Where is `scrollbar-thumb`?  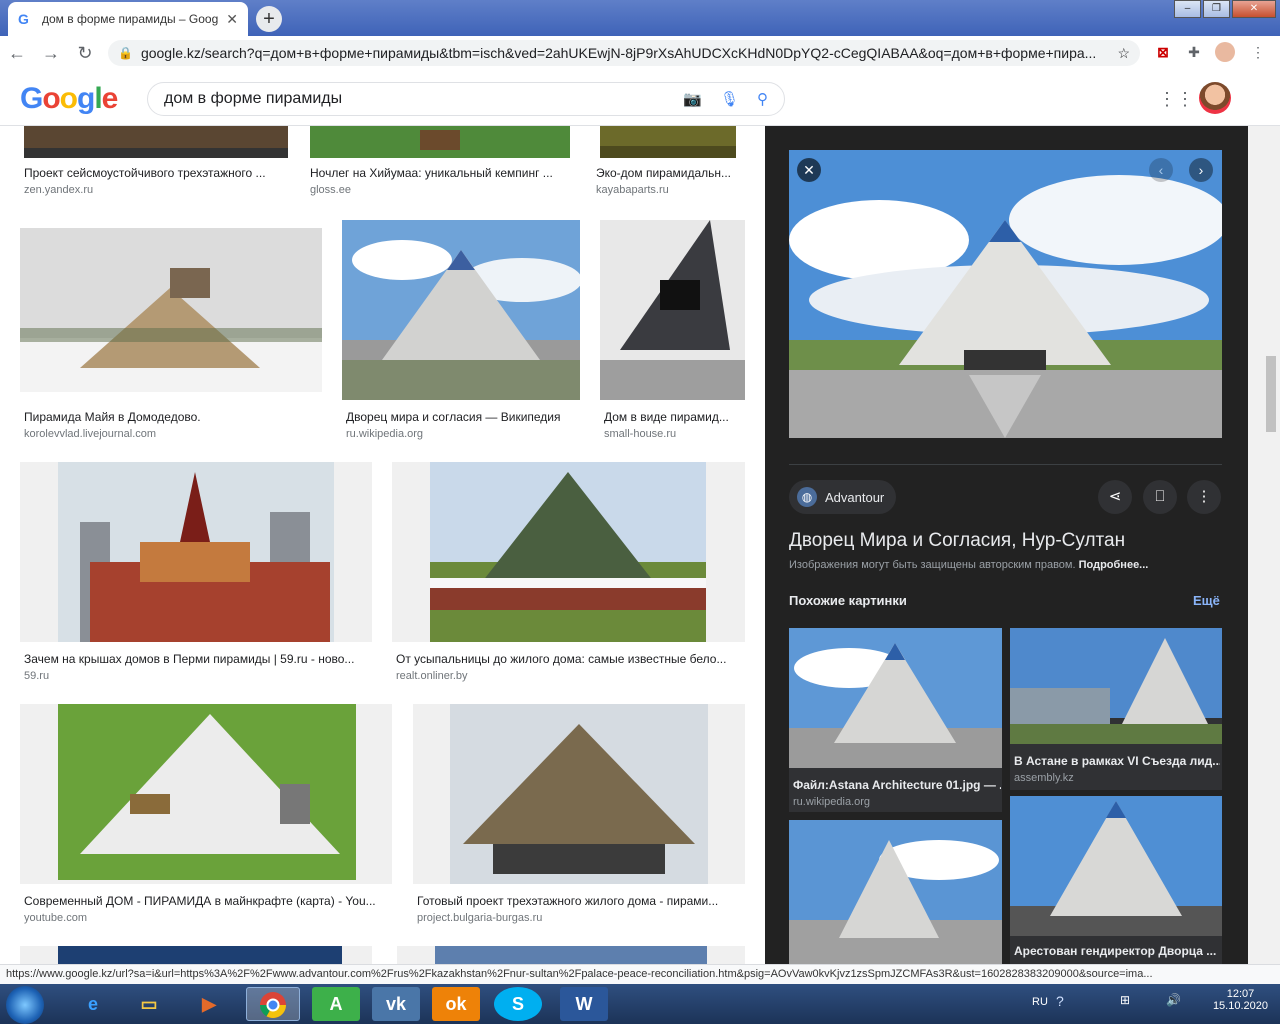 scrollbar-thumb is located at coordinates (1271, 394).